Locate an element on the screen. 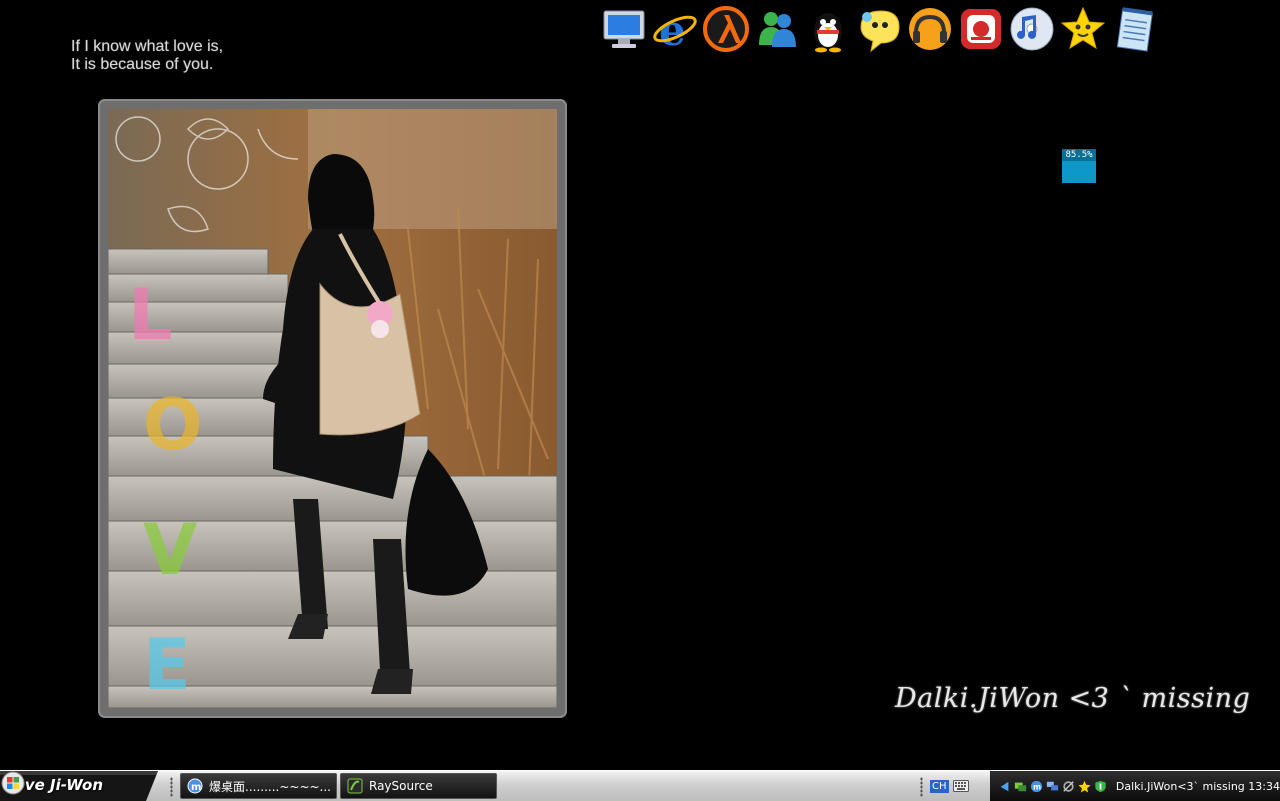 The image size is (1280, 801). maxthon-tray-icon: m is located at coordinates (1036, 786).